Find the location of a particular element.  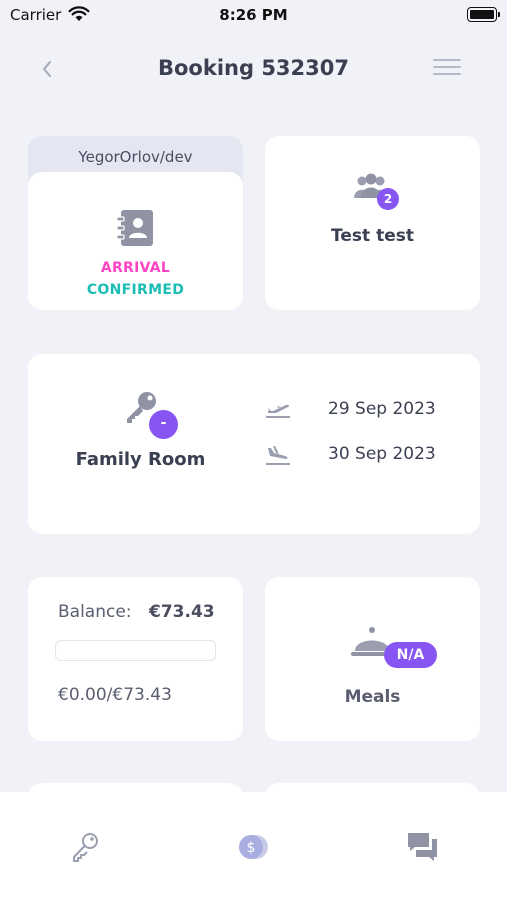

confirmed-status: CONFIRMED is located at coordinates (135, 290).